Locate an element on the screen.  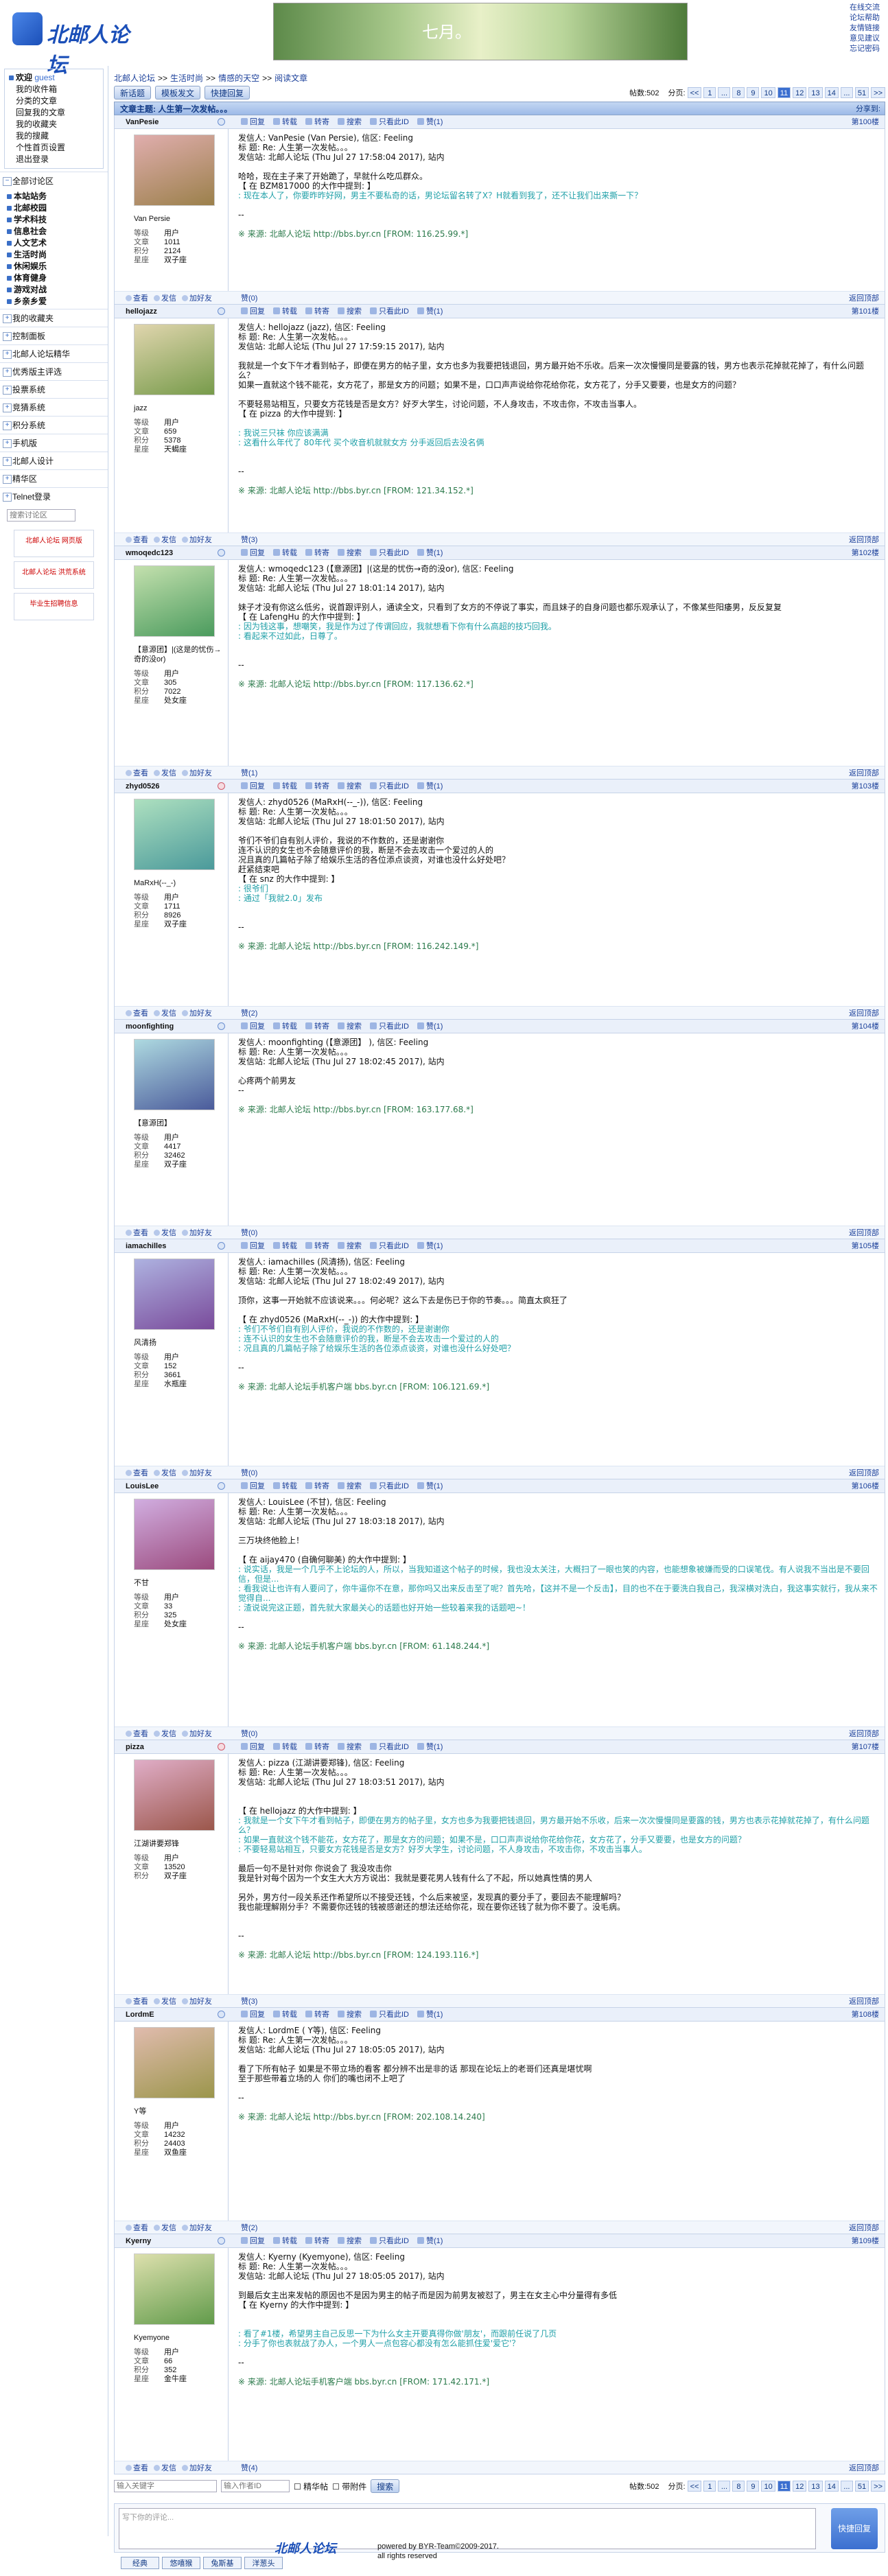
fav-count: 赞(0) is located at coordinates (249, 1734).